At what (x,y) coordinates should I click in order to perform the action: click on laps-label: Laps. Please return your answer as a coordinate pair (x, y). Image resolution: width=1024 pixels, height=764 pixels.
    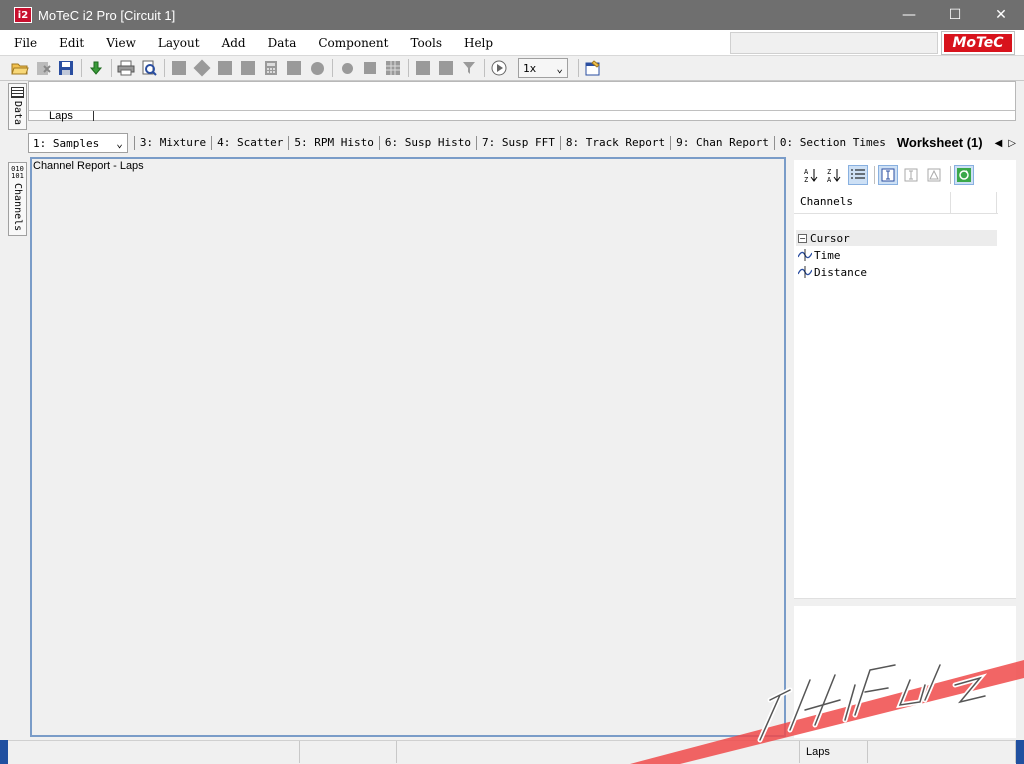
    Looking at the image, I should click on (61, 116).